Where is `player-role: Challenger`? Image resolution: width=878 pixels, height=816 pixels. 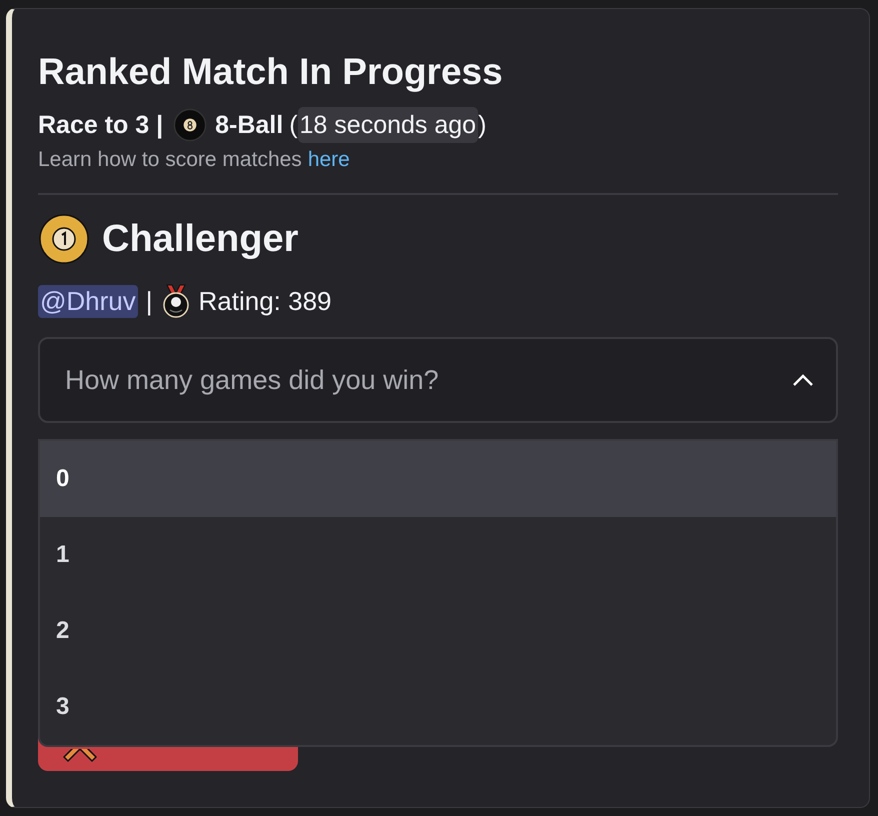 player-role: Challenger is located at coordinates (200, 239).